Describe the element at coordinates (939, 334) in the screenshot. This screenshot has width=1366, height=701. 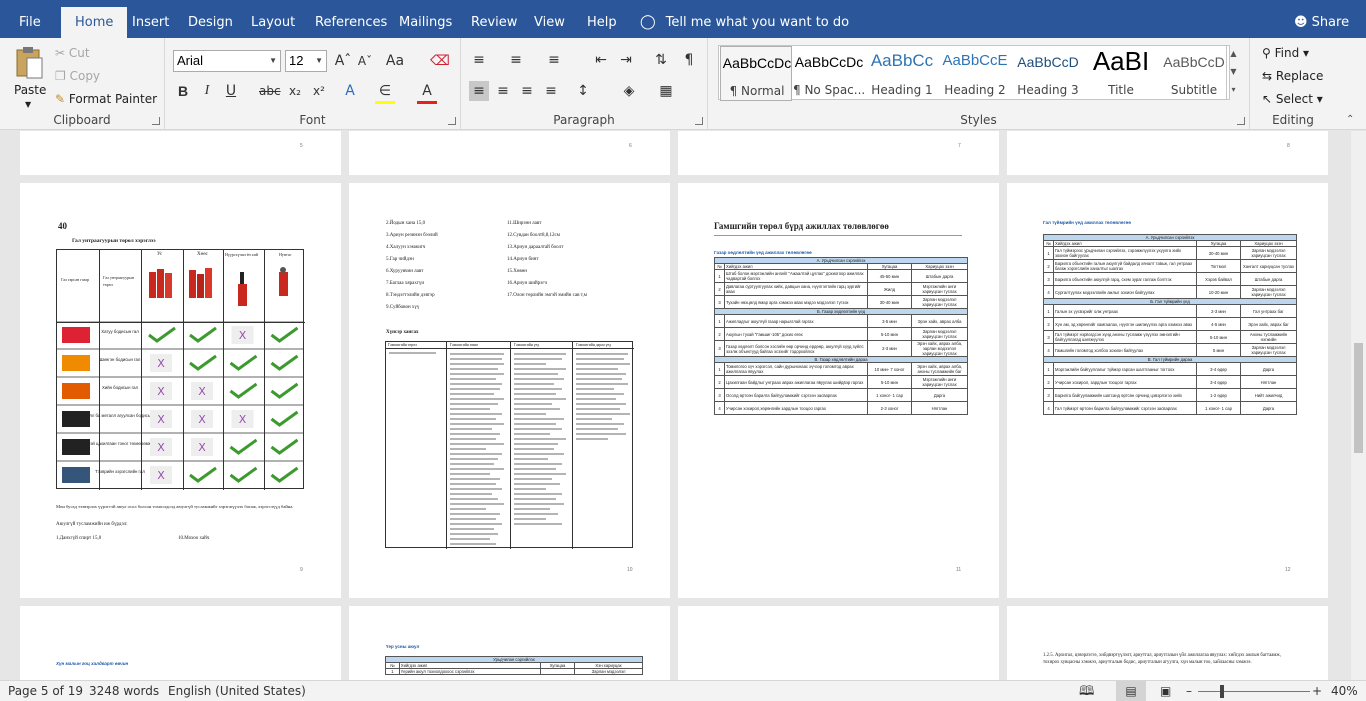
I see `table-cell: Зарлан мэдээлэл хариуцсан туслах` at that location.